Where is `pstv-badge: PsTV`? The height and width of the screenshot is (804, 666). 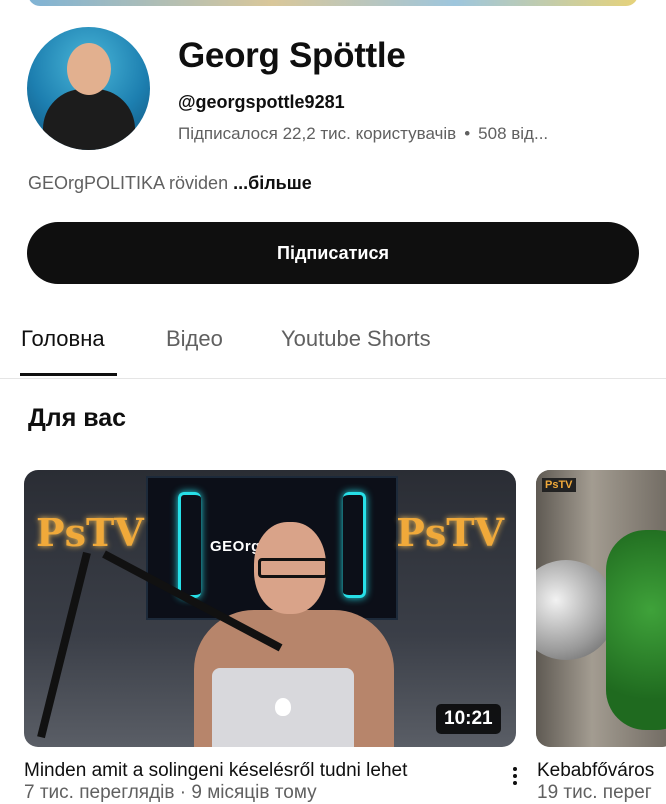 pstv-badge: PsTV is located at coordinates (559, 485).